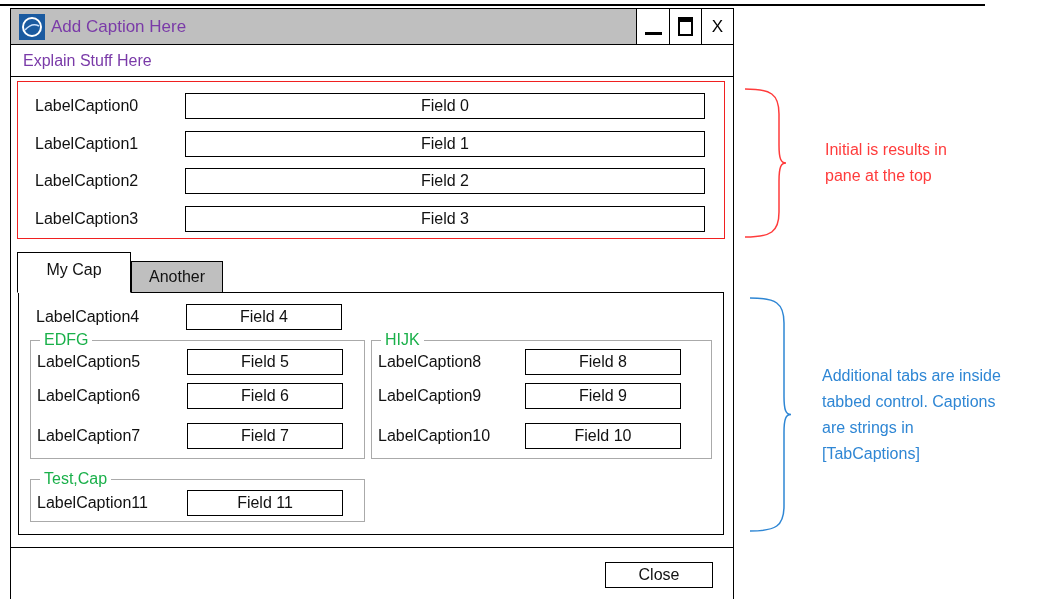 The height and width of the screenshot is (599, 1037). I want to click on field-label: LabelCaption6, so click(89, 396).